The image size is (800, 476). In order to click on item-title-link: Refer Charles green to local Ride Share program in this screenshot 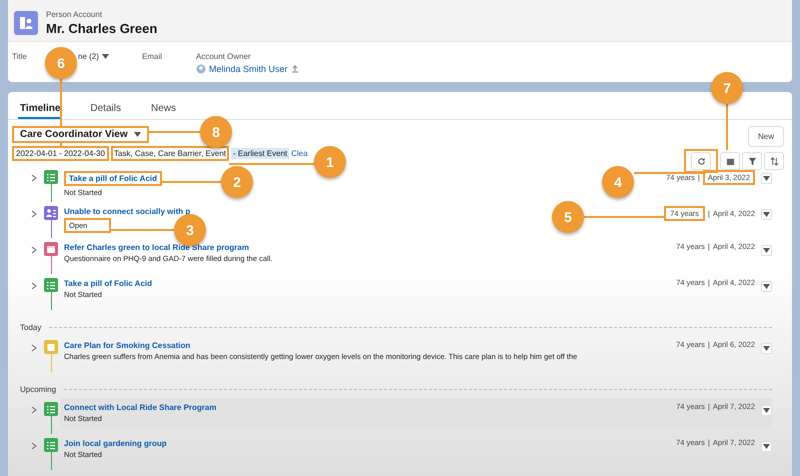, I will do `click(156, 247)`.